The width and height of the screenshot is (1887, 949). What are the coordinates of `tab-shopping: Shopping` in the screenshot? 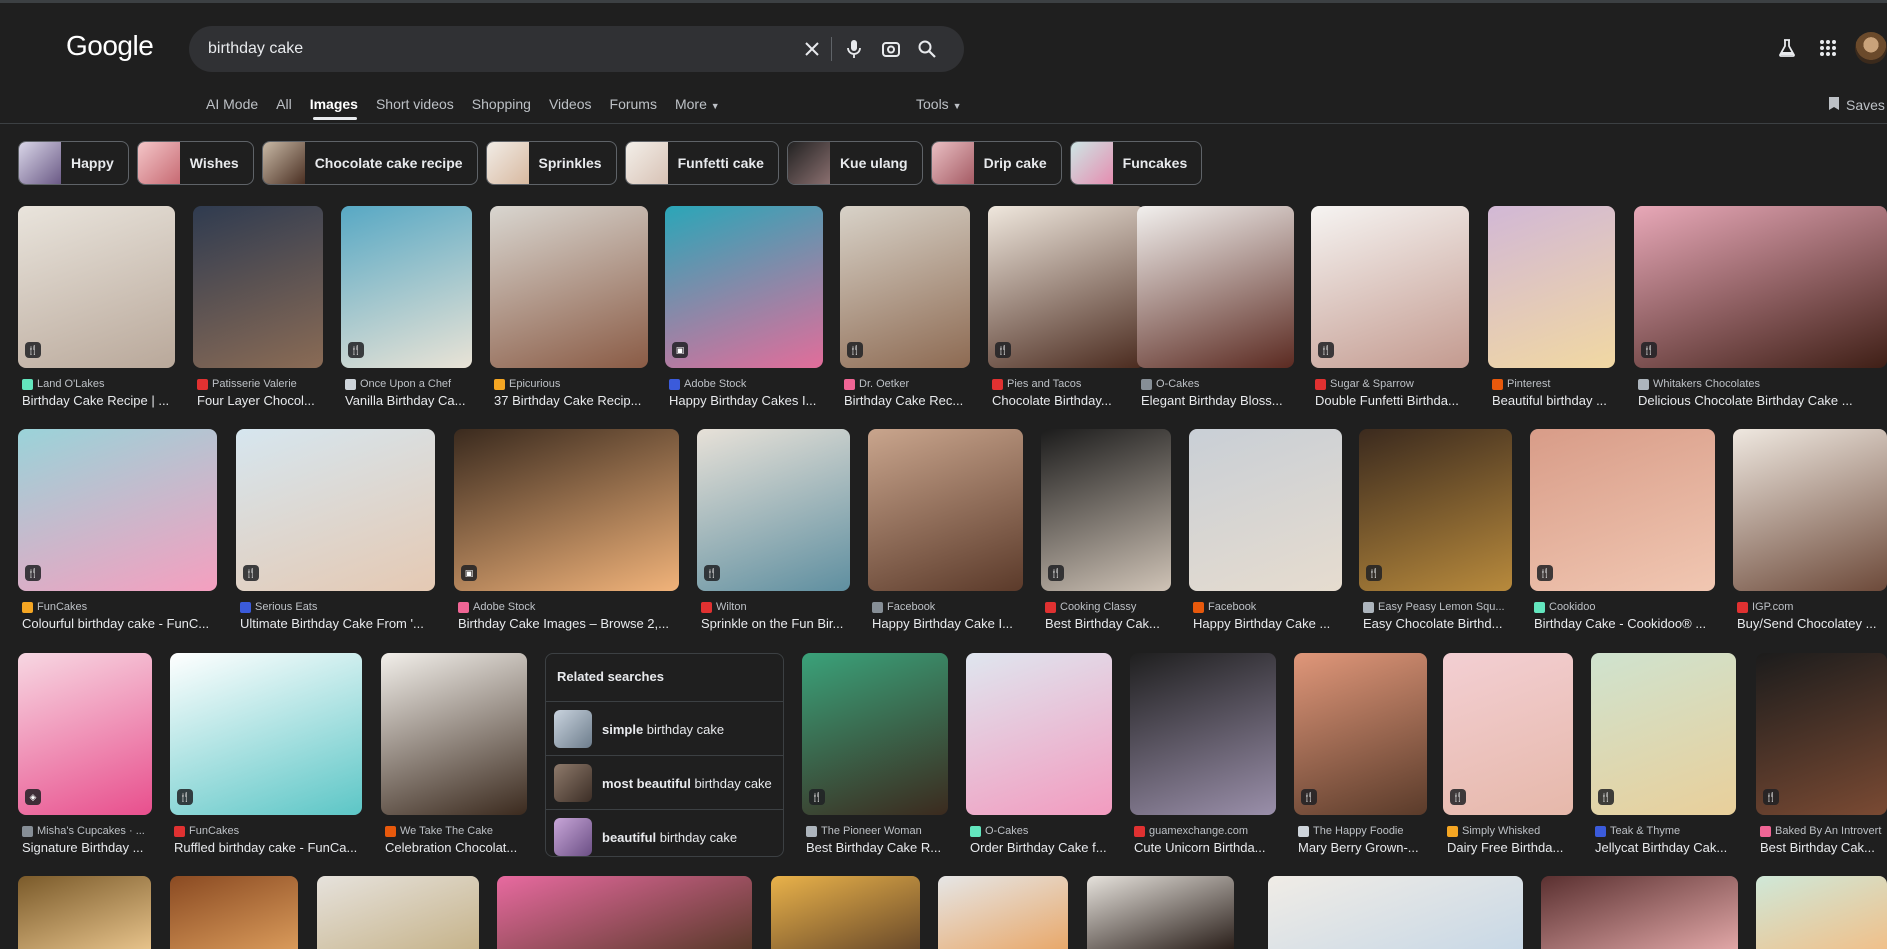 It's located at (501, 106).